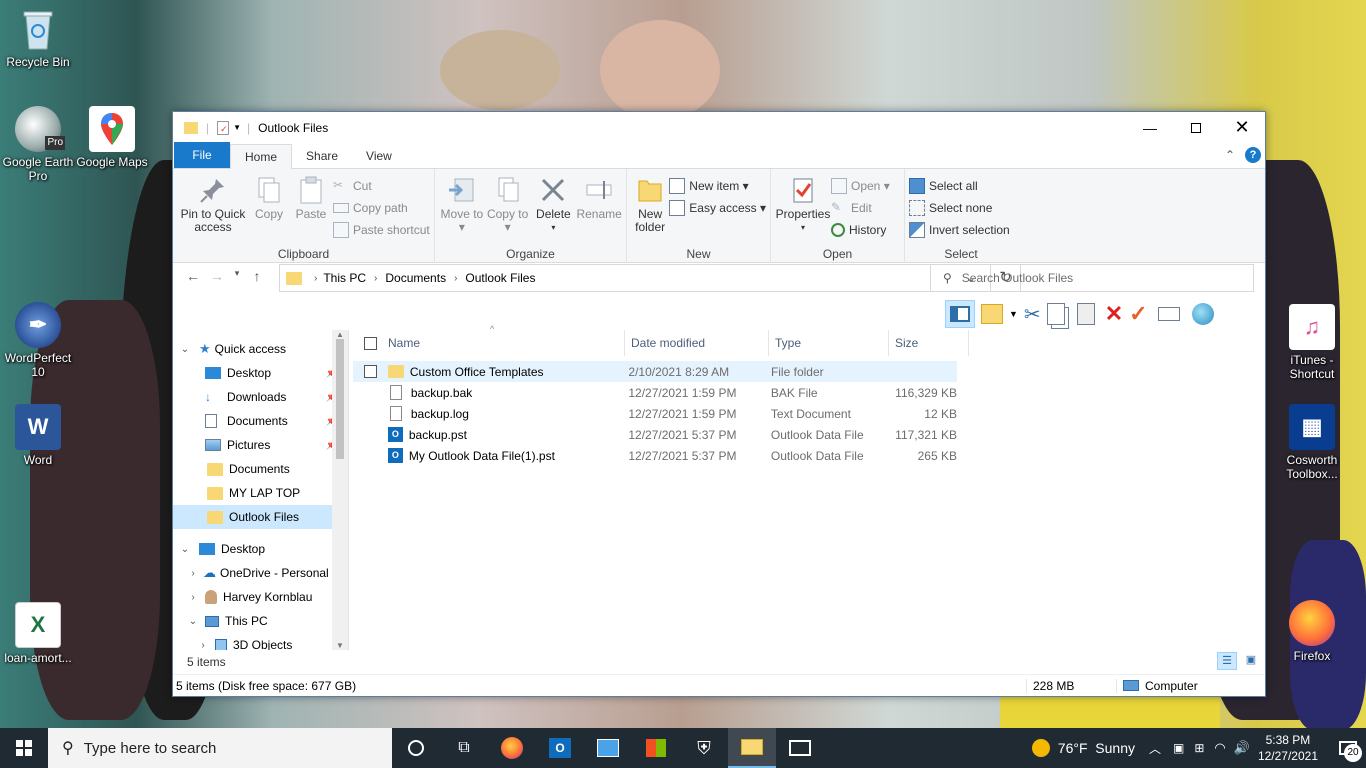 This screenshot has width=1366, height=768. I want to click on nav-quick-access: ⌄ ★ Quick access, so click(260, 349).